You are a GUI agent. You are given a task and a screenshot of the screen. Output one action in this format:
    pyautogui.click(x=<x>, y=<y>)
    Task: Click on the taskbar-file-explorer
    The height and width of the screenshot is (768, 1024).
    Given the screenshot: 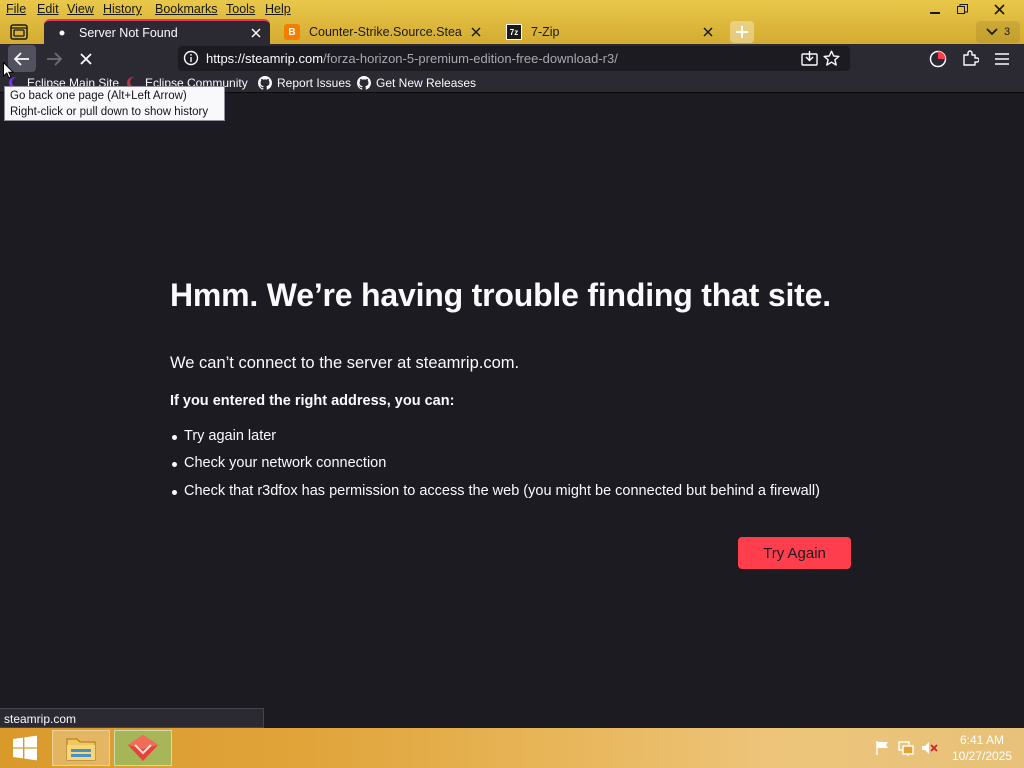 What is the action you would take?
    pyautogui.click(x=81, y=748)
    